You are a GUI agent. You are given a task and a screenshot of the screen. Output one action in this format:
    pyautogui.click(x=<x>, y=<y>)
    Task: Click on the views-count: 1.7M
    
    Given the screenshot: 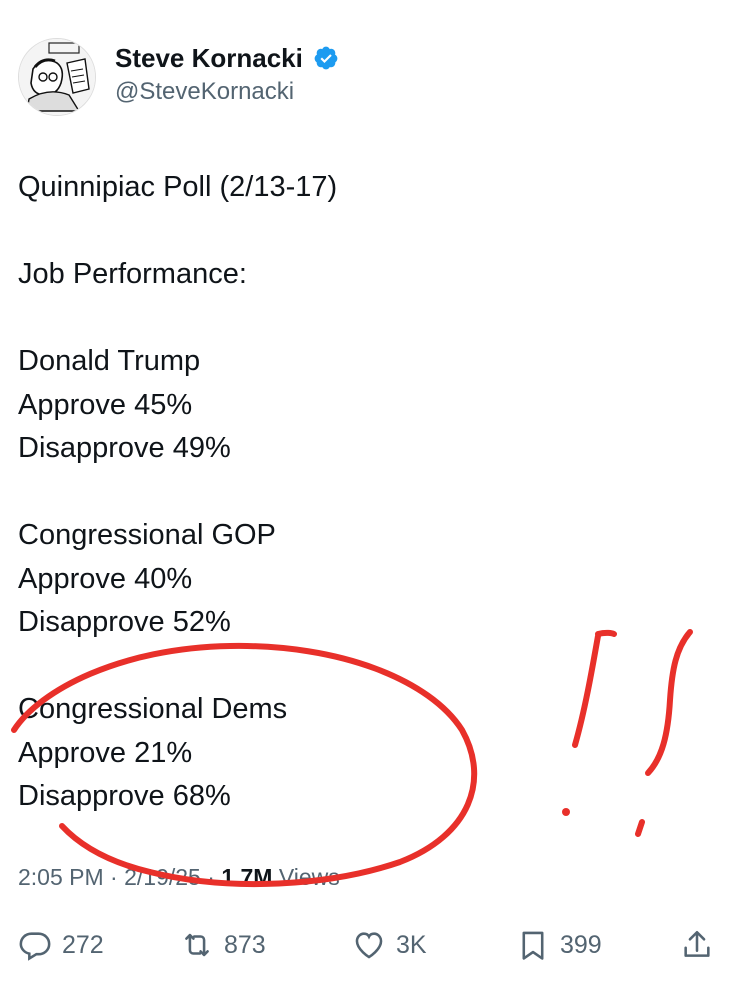 What is the action you would take?
    pyautogui.click(x=246, y=877)
    